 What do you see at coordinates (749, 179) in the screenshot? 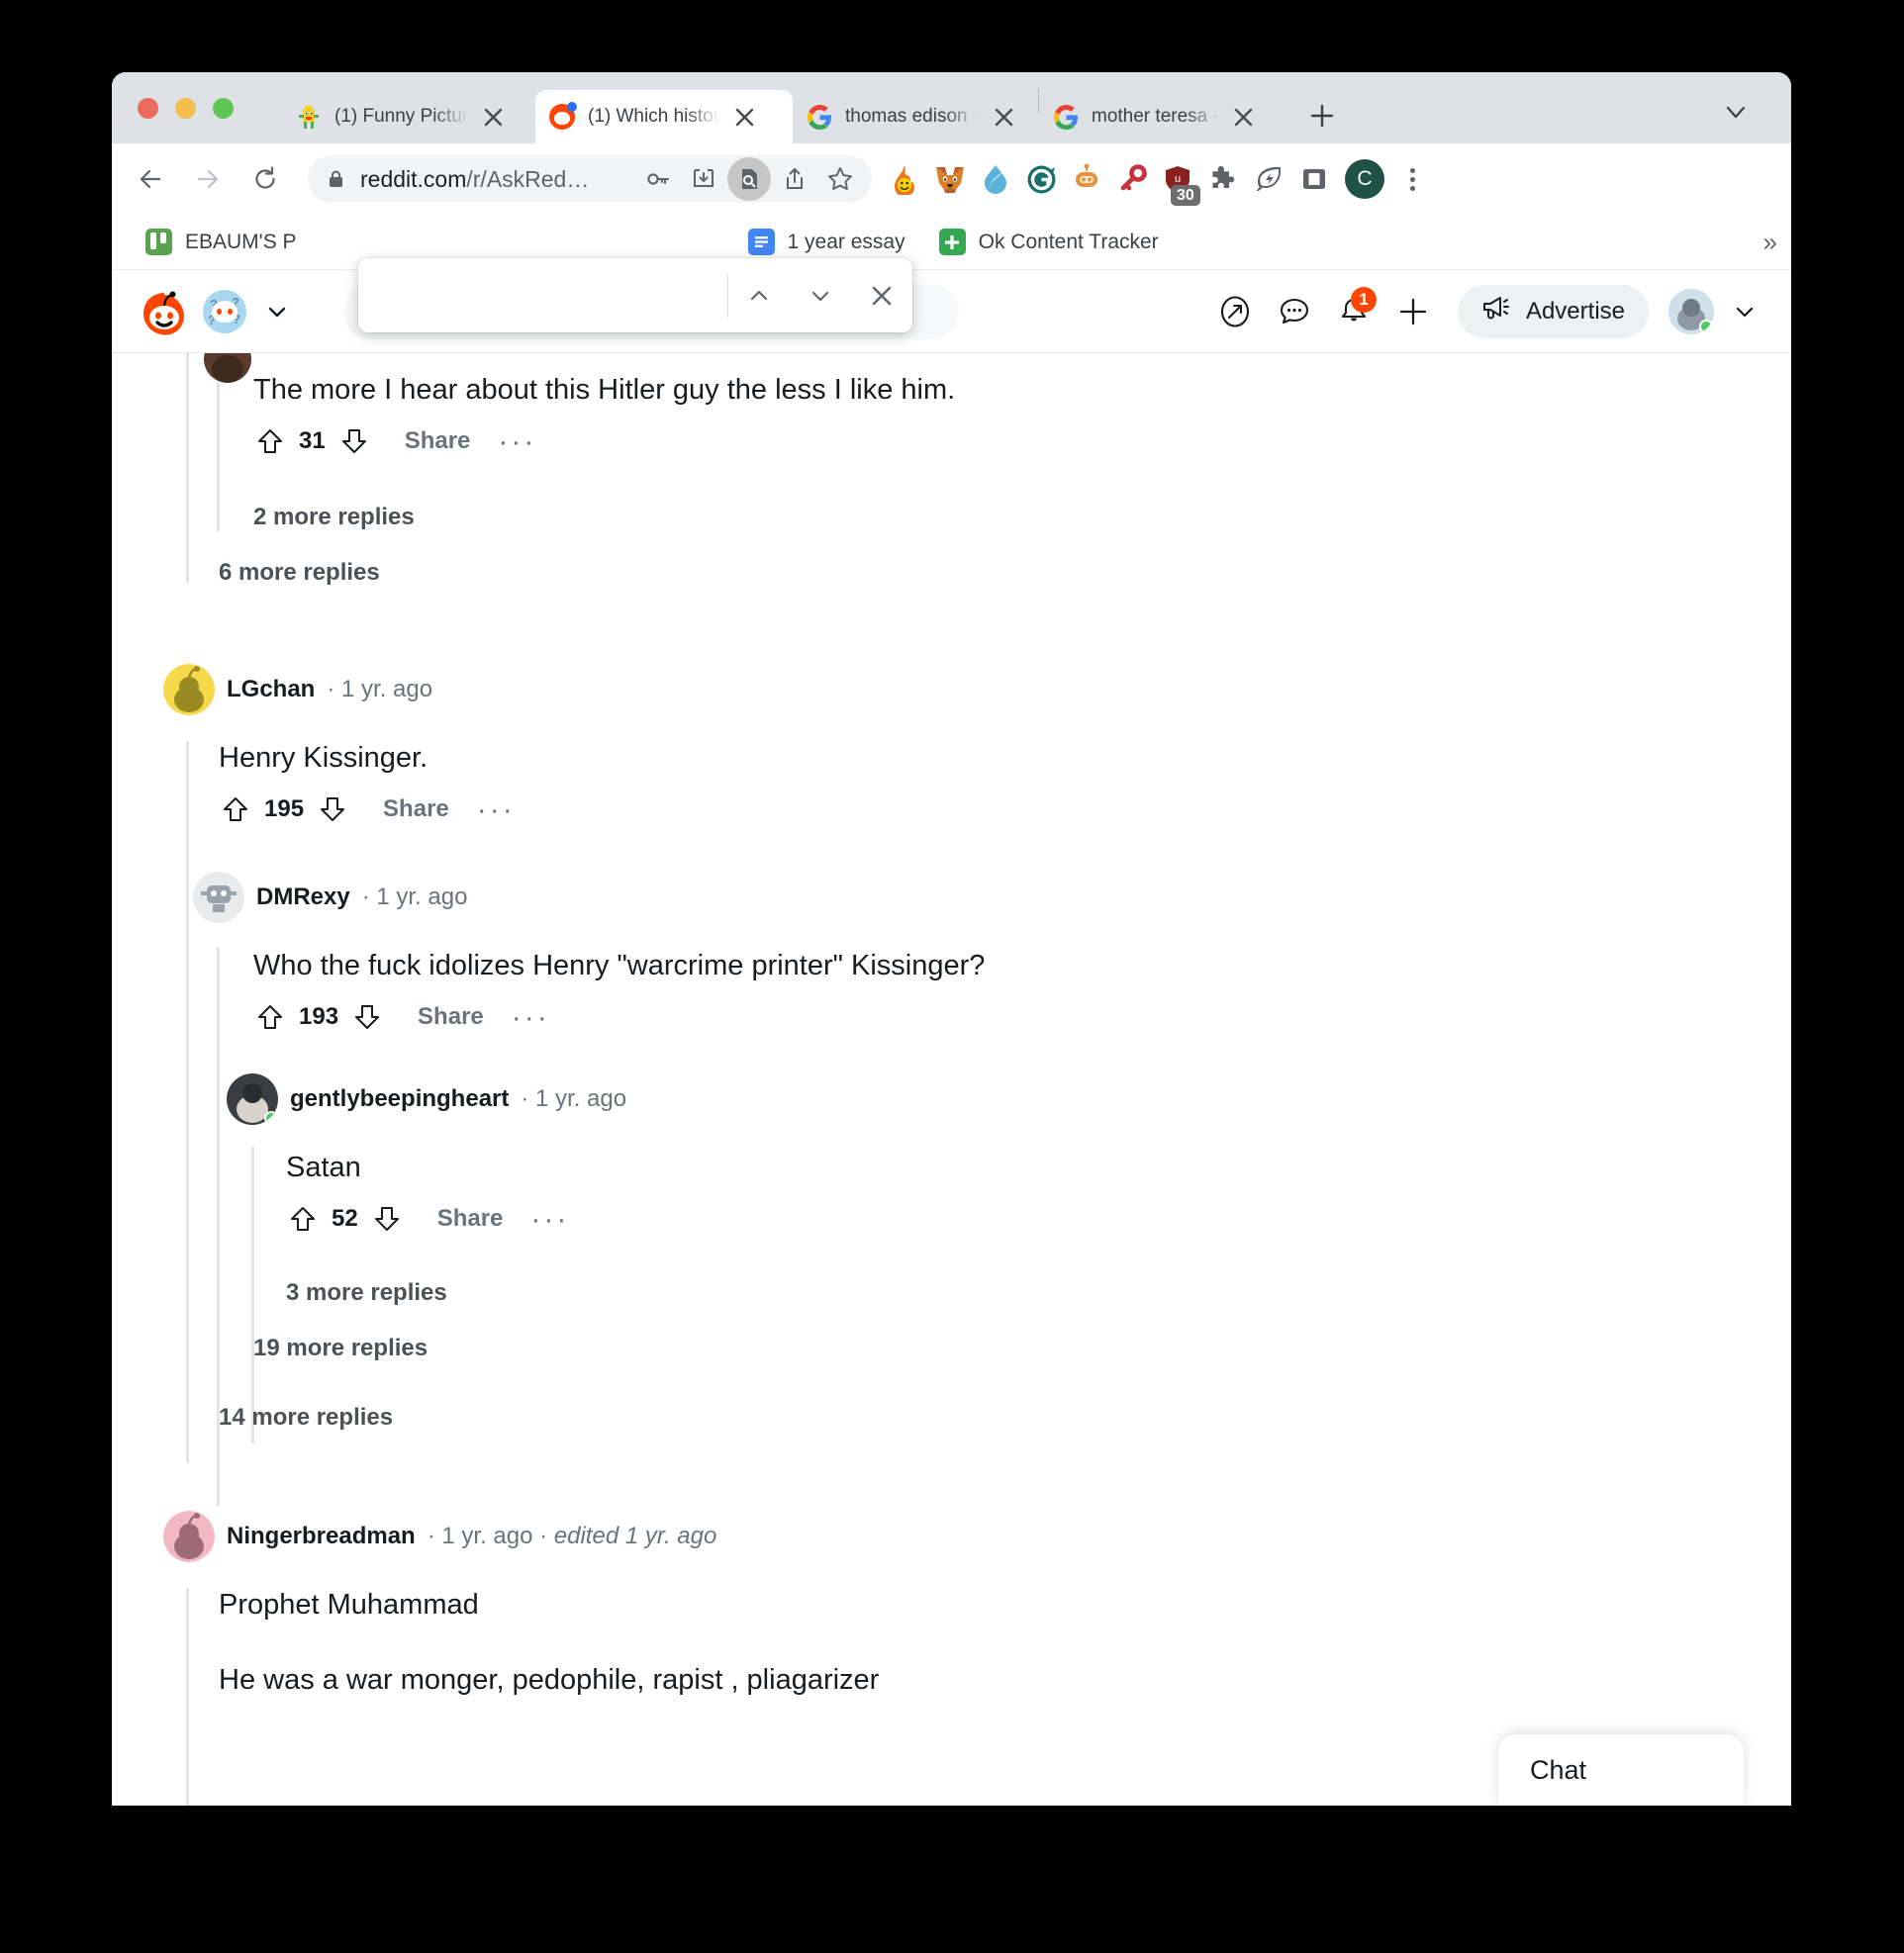
I see `find-in-page-icon` at bounding box center [749, 179].